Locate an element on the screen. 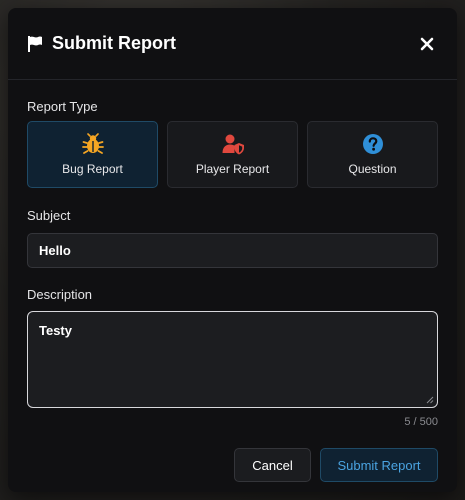 The image size is (465, 500). close-icon is located at coordinates (427, 43).